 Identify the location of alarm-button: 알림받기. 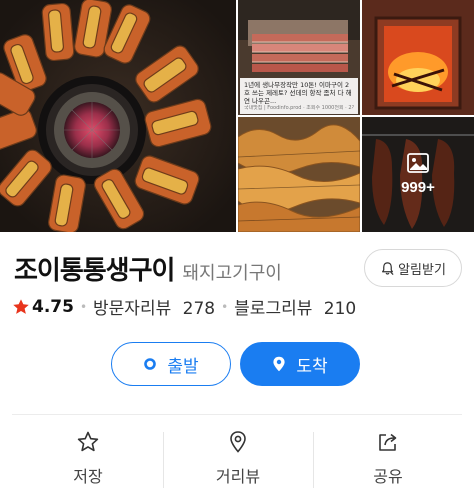
(413, 268).